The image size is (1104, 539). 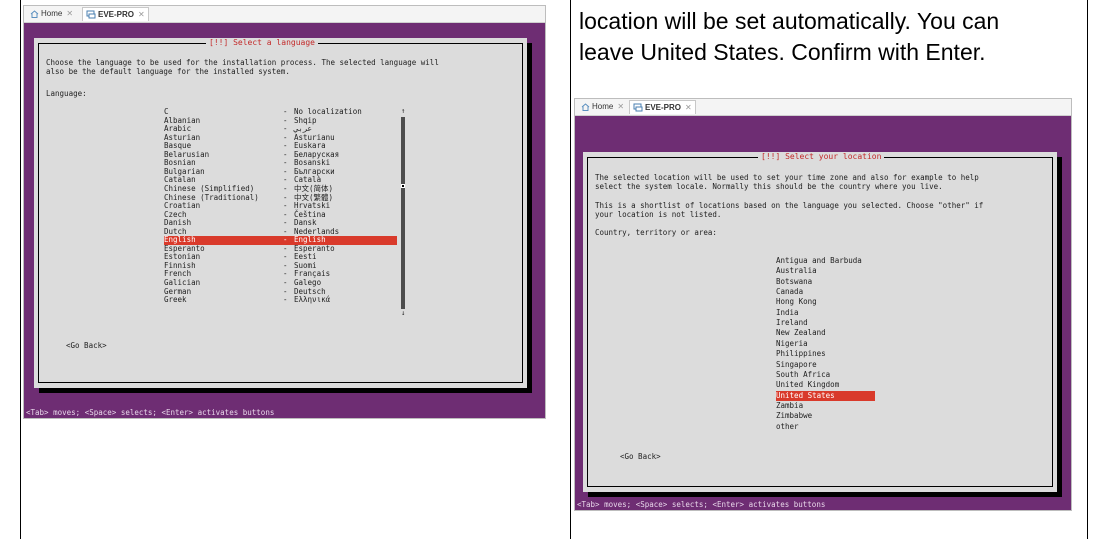 I want to click on table-border-right, so click(x=1087, y=269).